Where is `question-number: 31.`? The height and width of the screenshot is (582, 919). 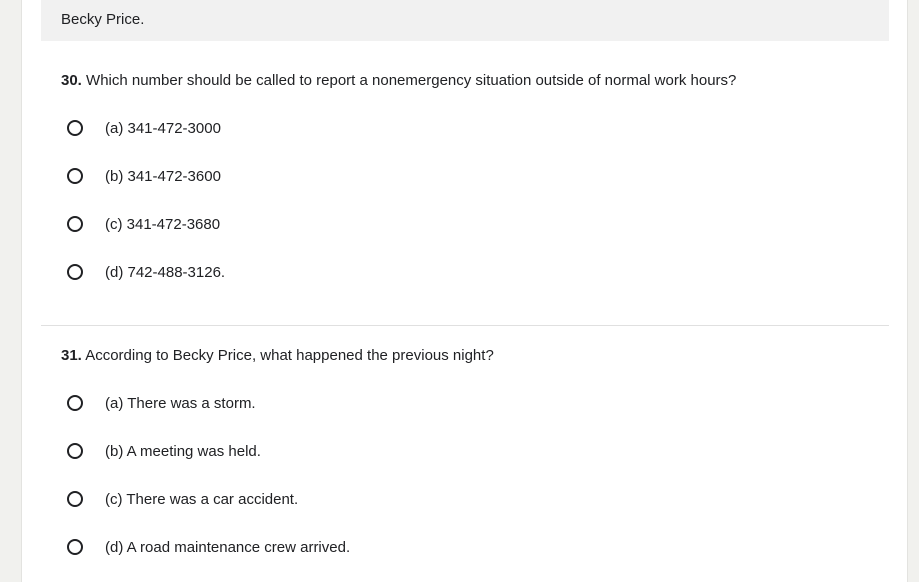
question-number: 31. is located at coordinates (71, 355).